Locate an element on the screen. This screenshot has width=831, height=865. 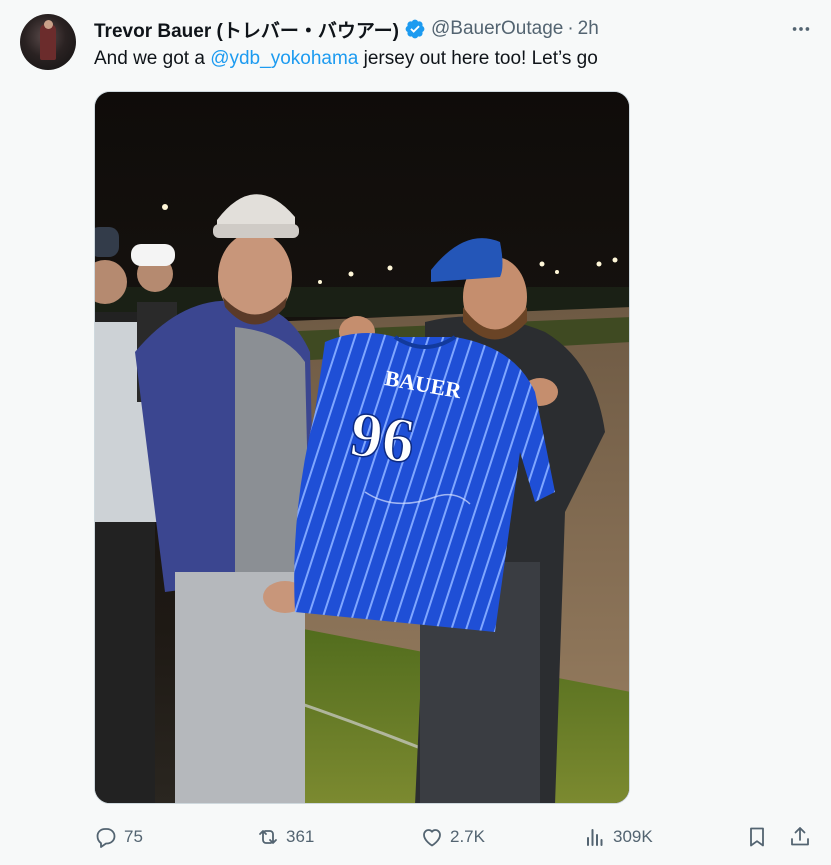
repost-count: 361 is located at coordinates (300, 836).